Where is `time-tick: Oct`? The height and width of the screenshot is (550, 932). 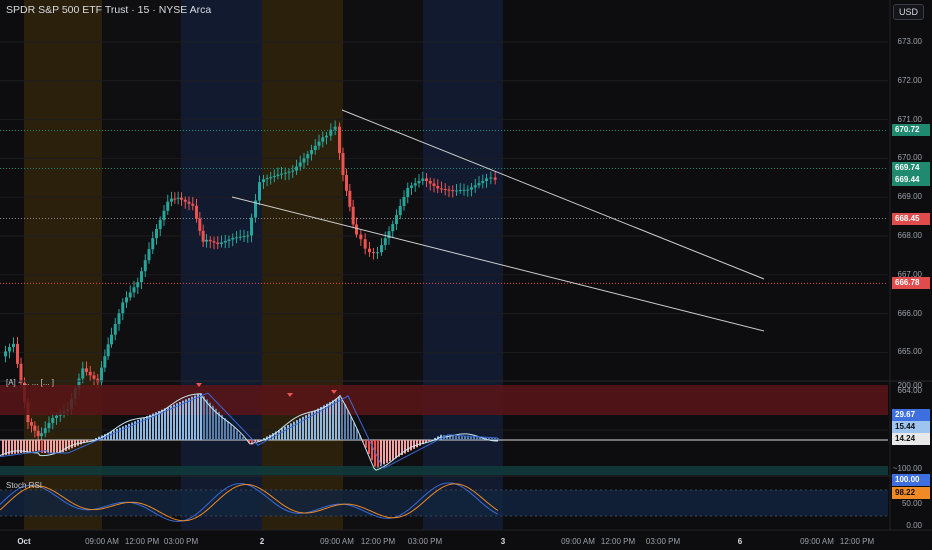
time-tick: Oct is located at coordinates (24, 541).